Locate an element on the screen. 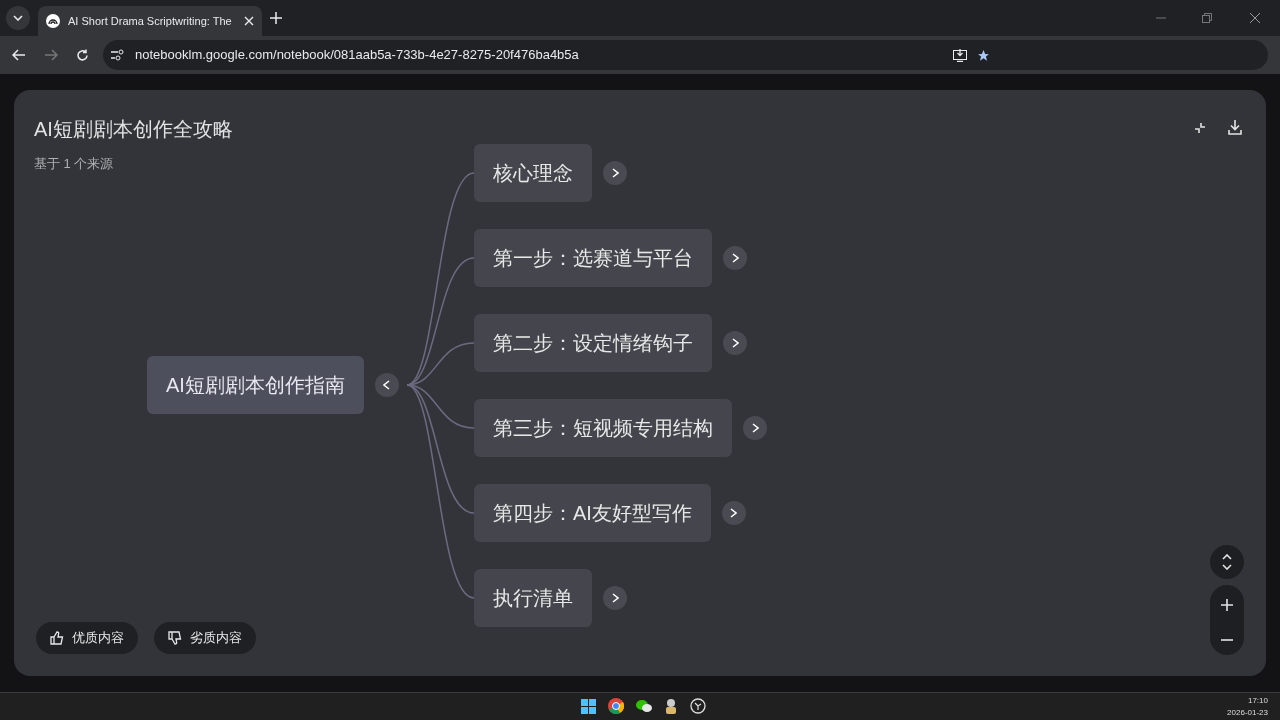 The height and width of the screenshot is (720, 1280). tab-search-button is located at coordinates (18, 18).